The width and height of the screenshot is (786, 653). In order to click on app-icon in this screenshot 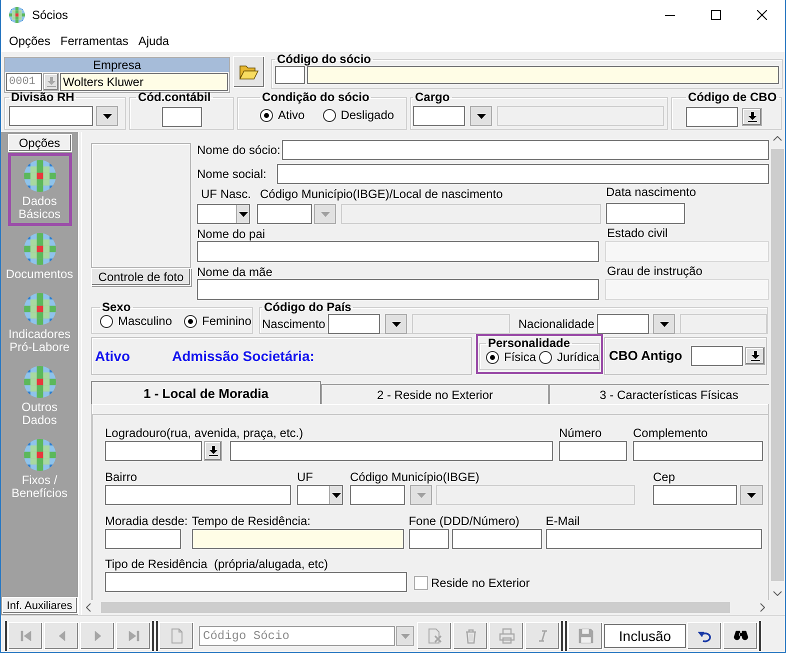, I will do `click(17, 15)`.